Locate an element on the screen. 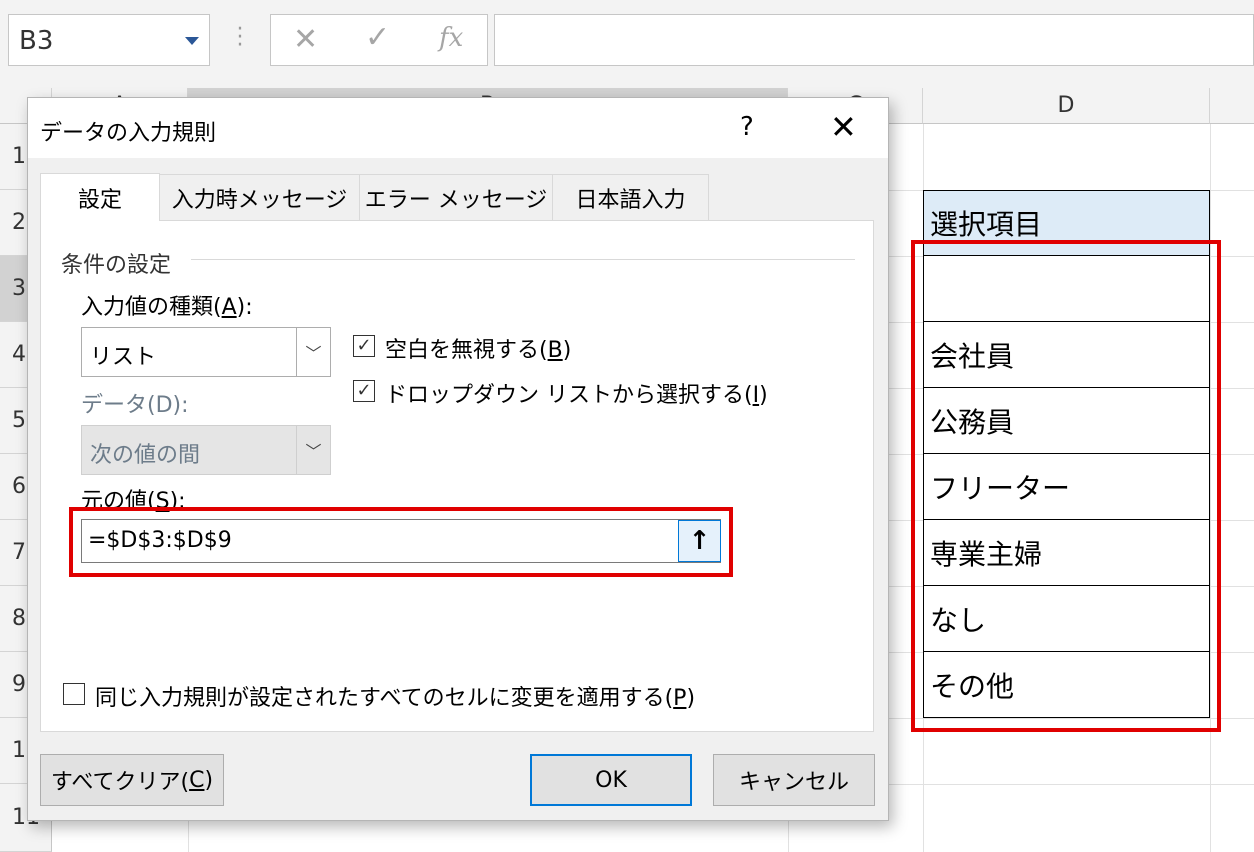 The image size is (1254, 852). more-vertical-icon: · · · is located at coordinates (240, 38).